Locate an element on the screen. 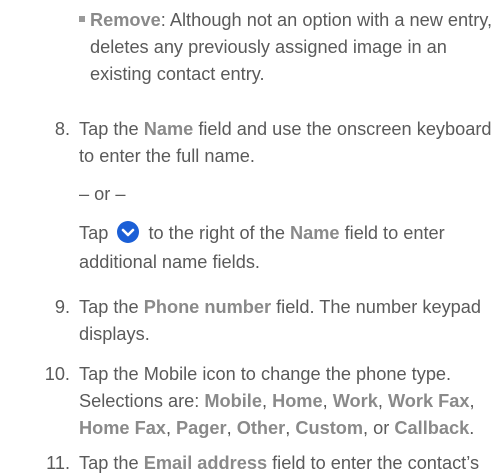  text: field to enter the contact’s is located at coordinates (373, 463).